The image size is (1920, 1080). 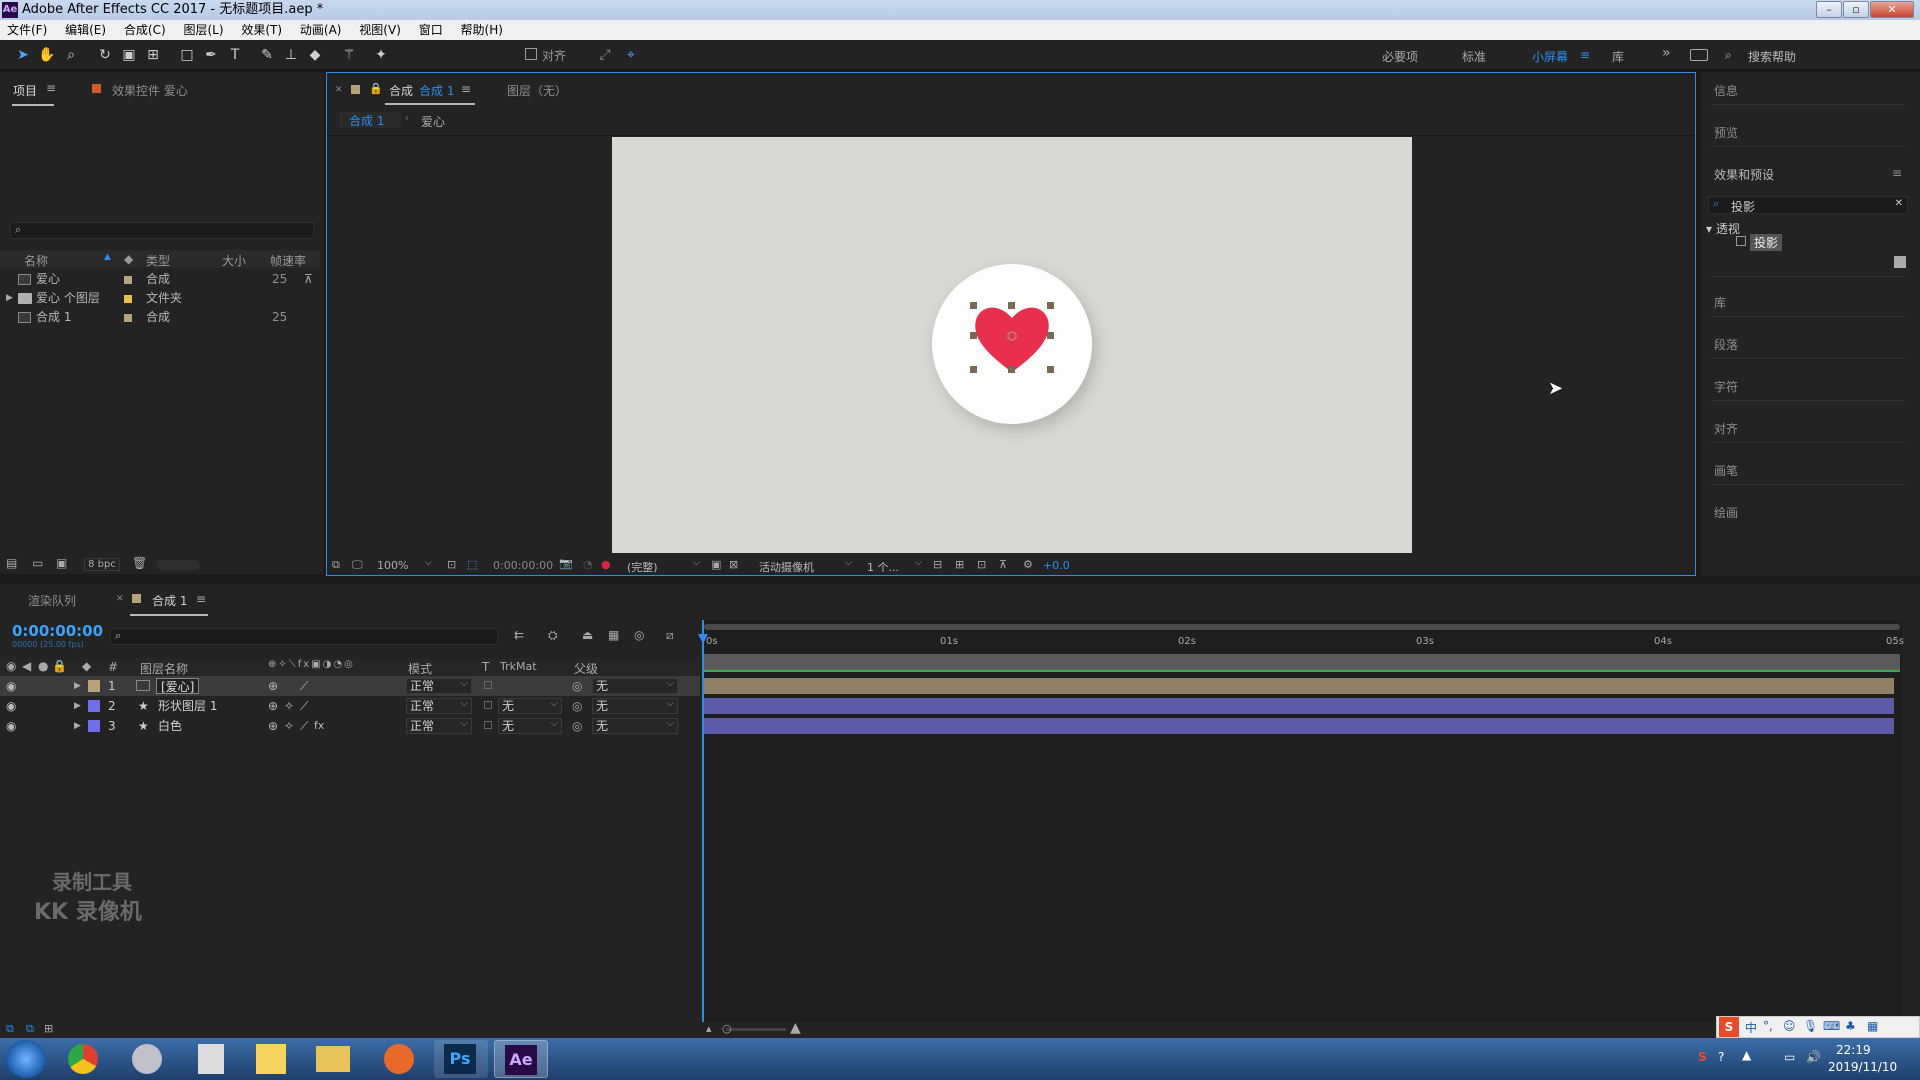 What do you see at coordinates (756, 1029) in the screenshot?
I see `timeline-zoom-slider` at bounding box center [756, 1029].